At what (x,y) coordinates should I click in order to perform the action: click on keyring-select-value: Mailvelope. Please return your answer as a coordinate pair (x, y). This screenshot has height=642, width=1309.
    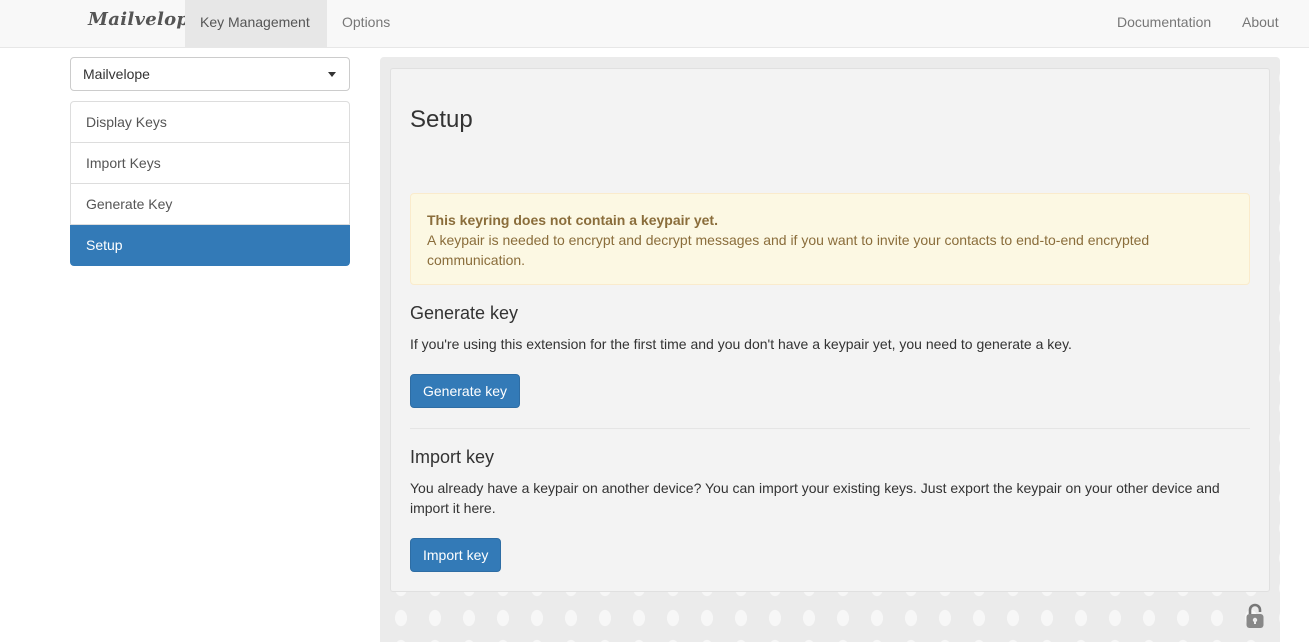
    Looking at the image, I should click on (116, 74).